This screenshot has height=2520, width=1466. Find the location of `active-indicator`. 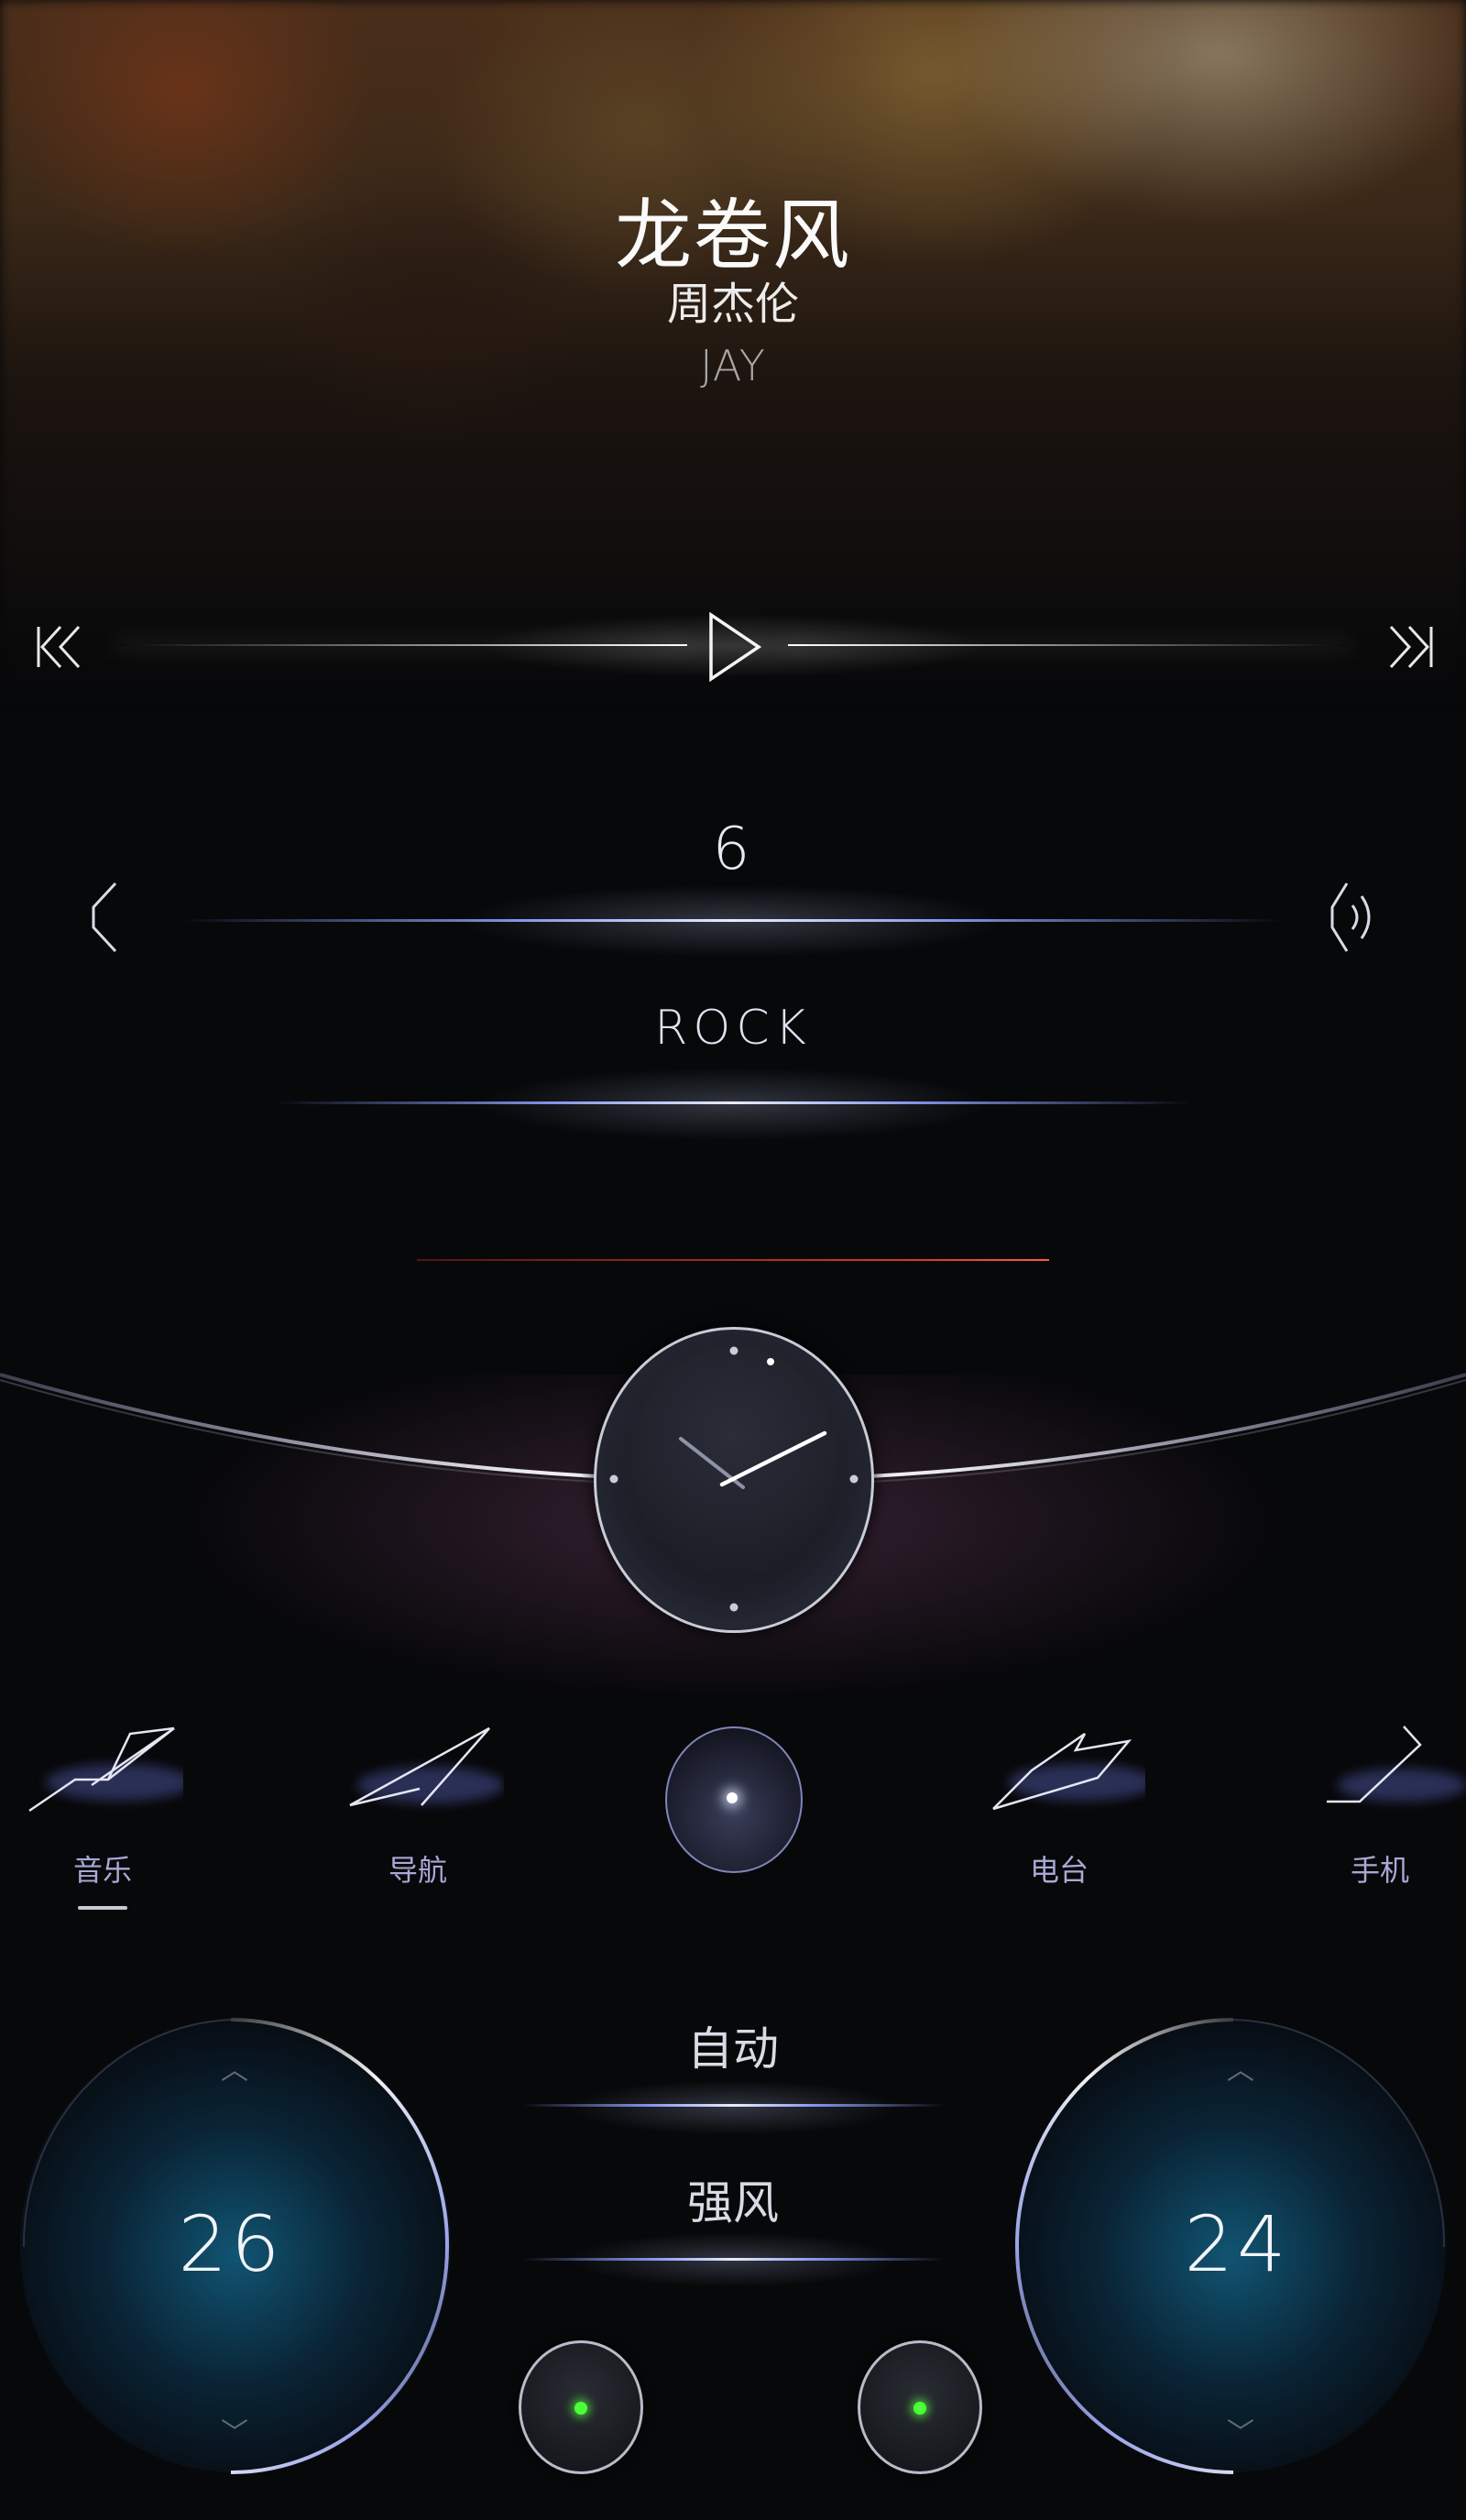

active-indicator is located at coordinates (102, 1908).